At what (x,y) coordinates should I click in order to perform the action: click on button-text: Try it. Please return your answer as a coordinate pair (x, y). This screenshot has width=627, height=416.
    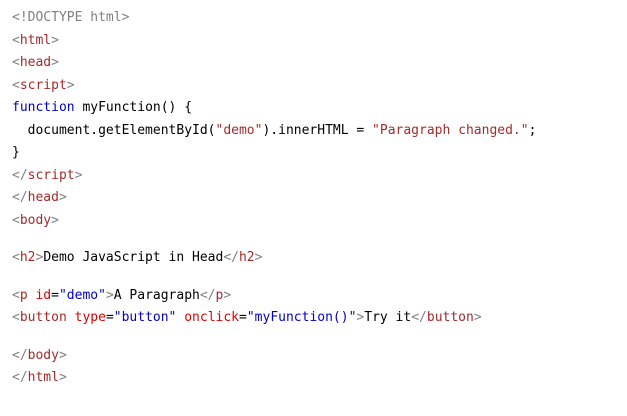
    Looking at the image, I should click on (388, 317).